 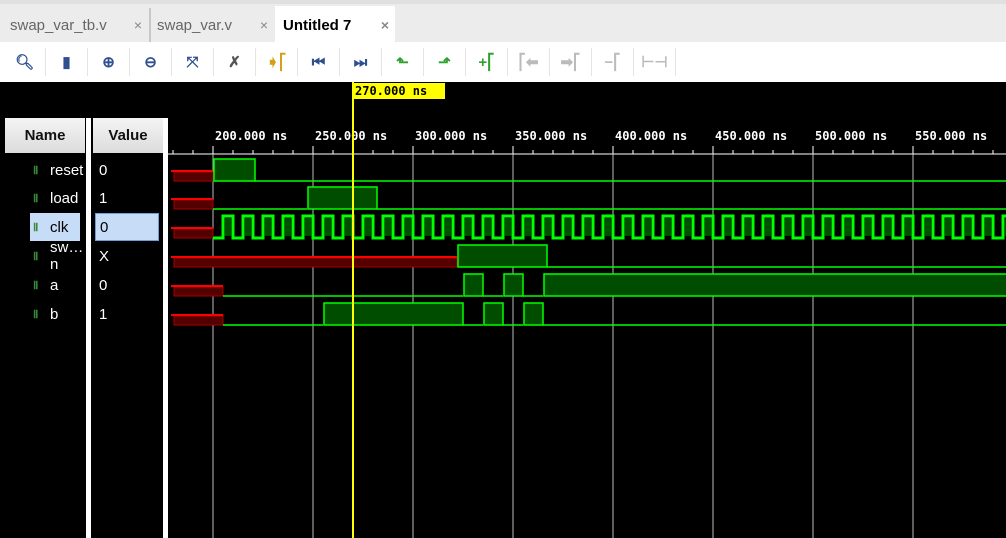 What do you see at coordinates (529, 62) in the screenshot?
I see `previous-marker-button: ⎡⬅` at bounding box center [529, 62].